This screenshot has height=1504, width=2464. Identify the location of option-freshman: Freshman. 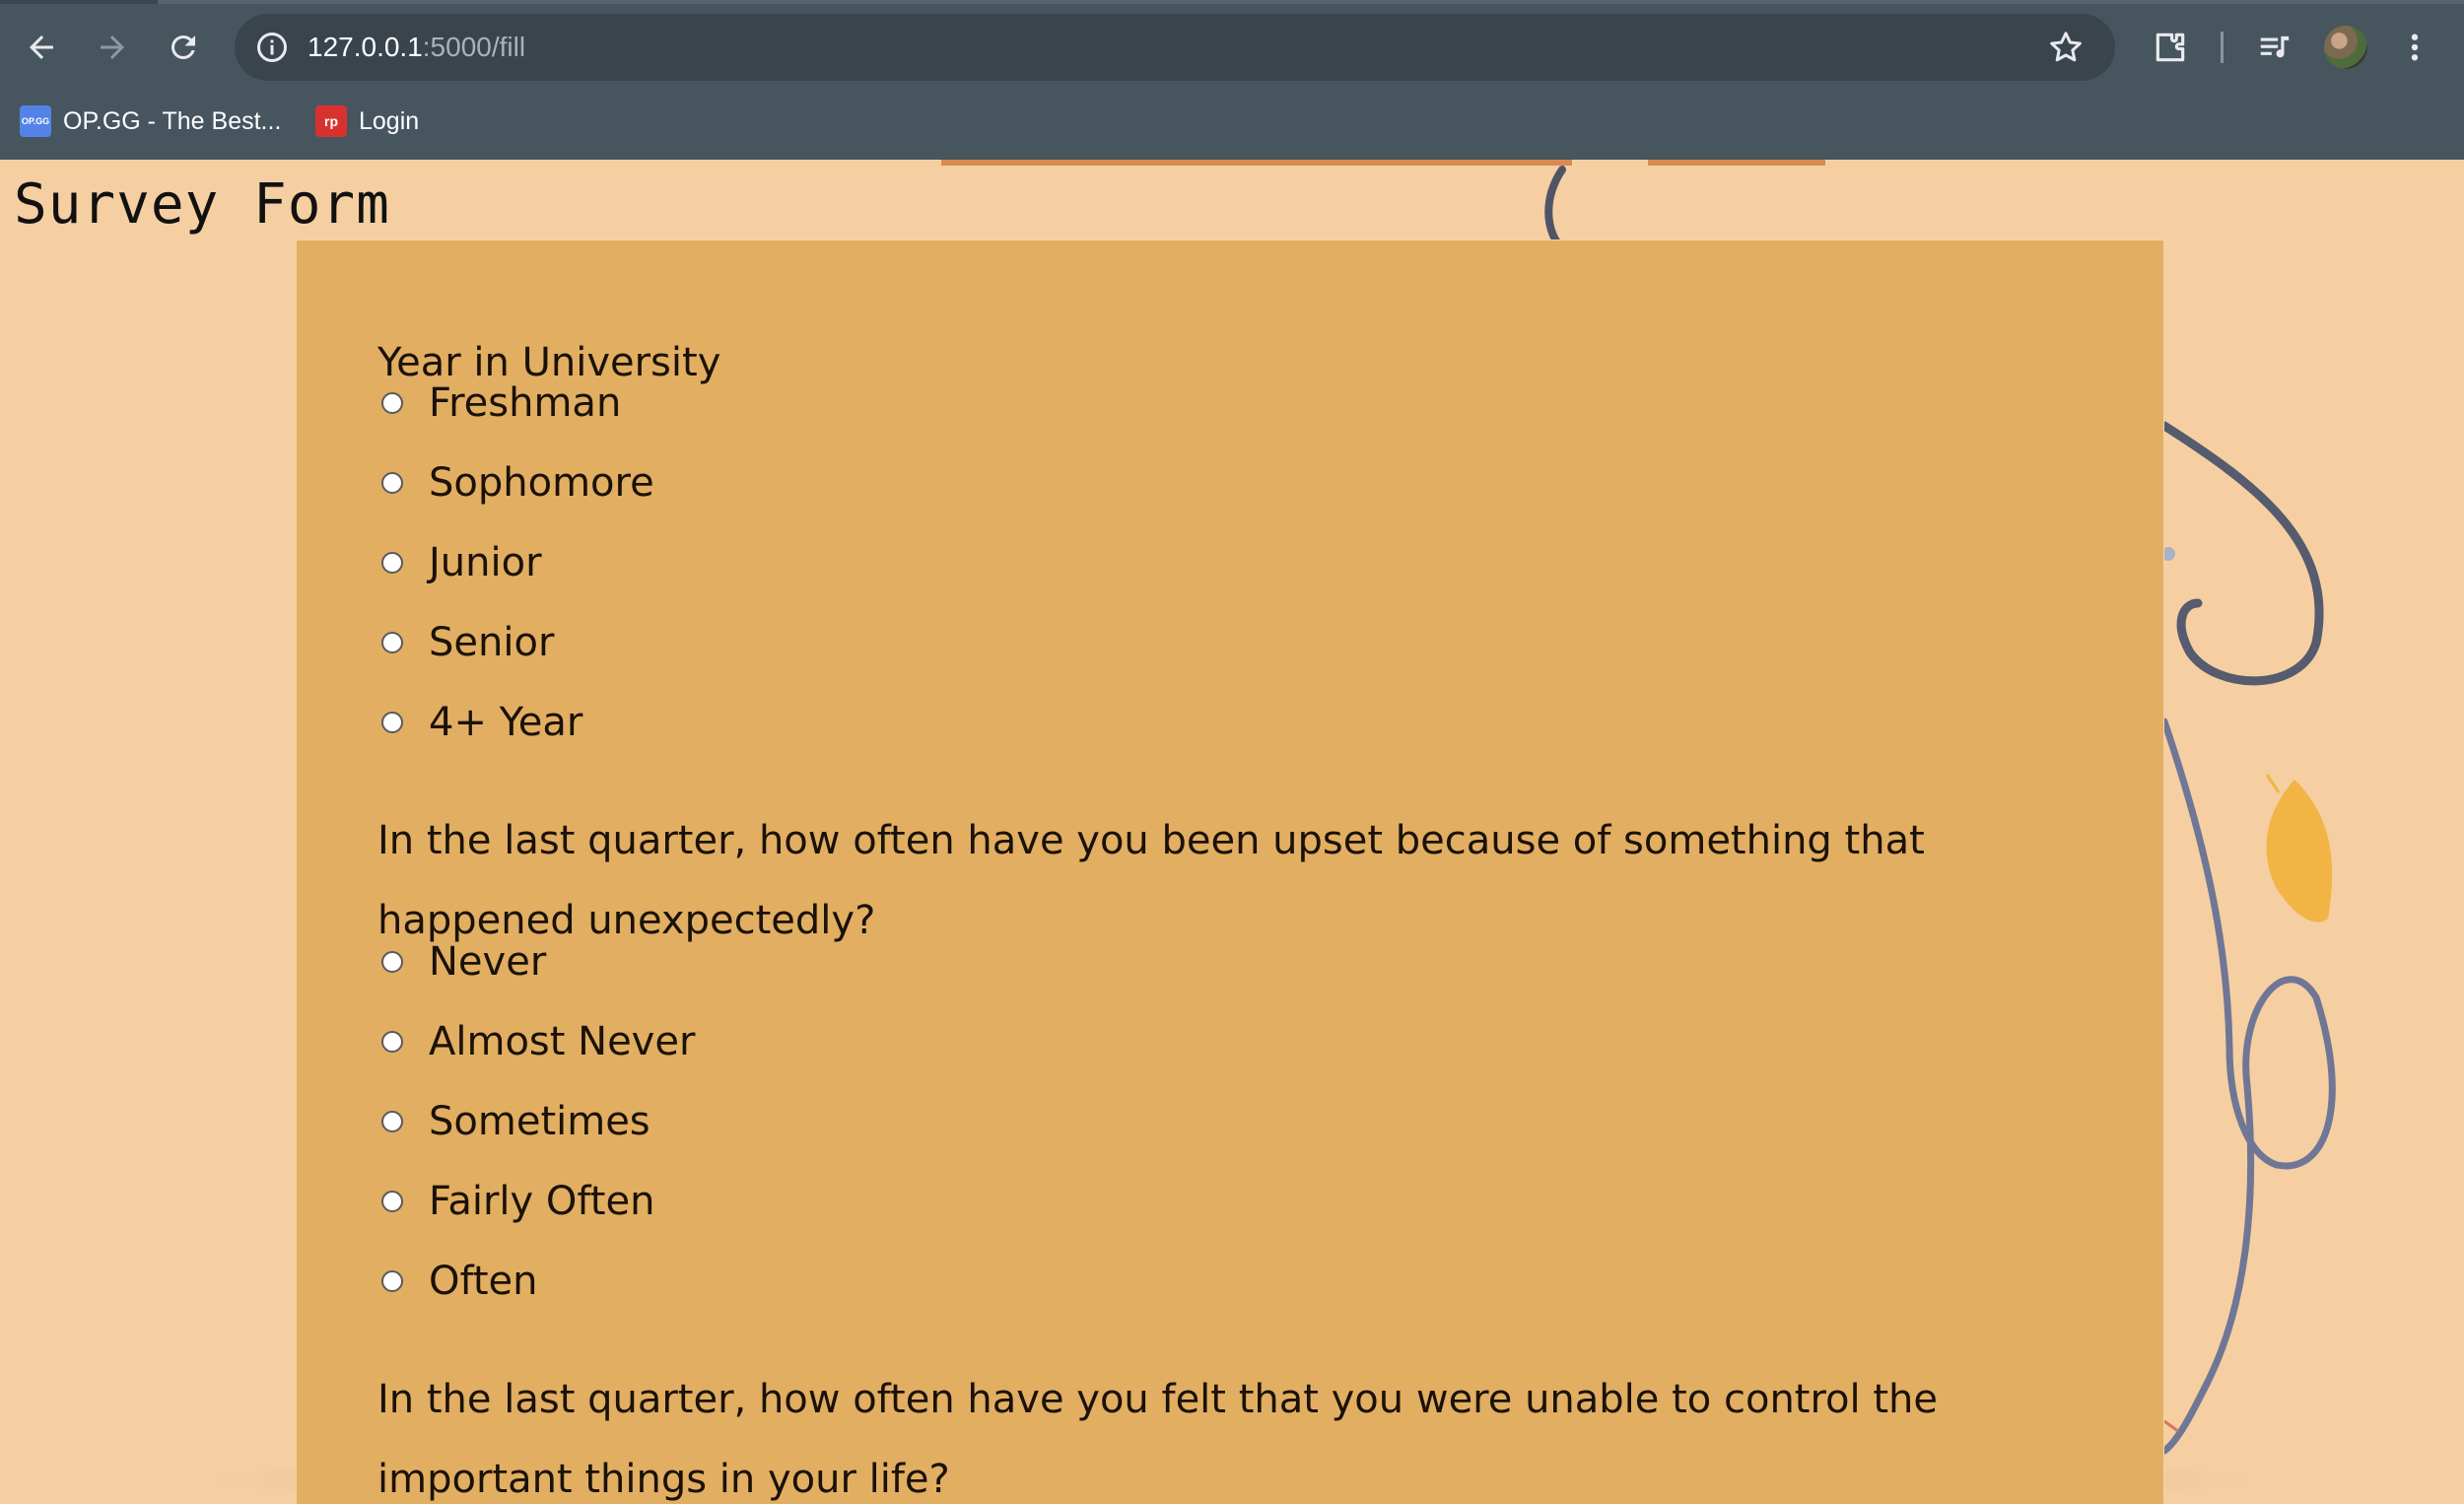
(501, 403).